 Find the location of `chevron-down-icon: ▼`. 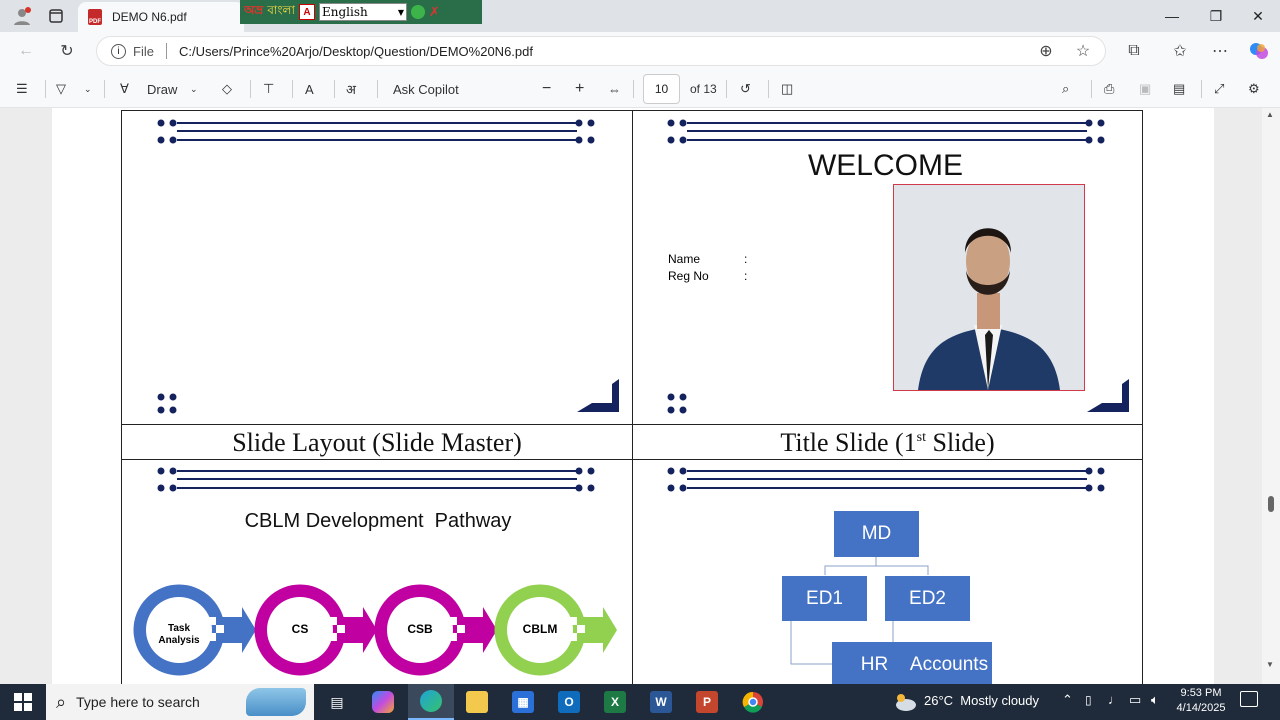

chevron-down-icon: ▼ is located at coordinates (400, 12).